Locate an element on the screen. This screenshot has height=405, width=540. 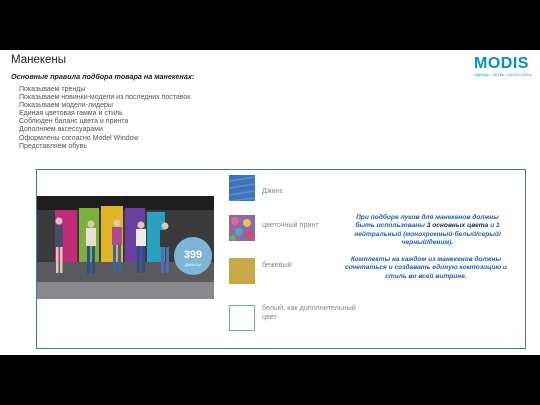
shop-window-photo: 399 ДЖИНСЫ is located at coordinates (125, 247).